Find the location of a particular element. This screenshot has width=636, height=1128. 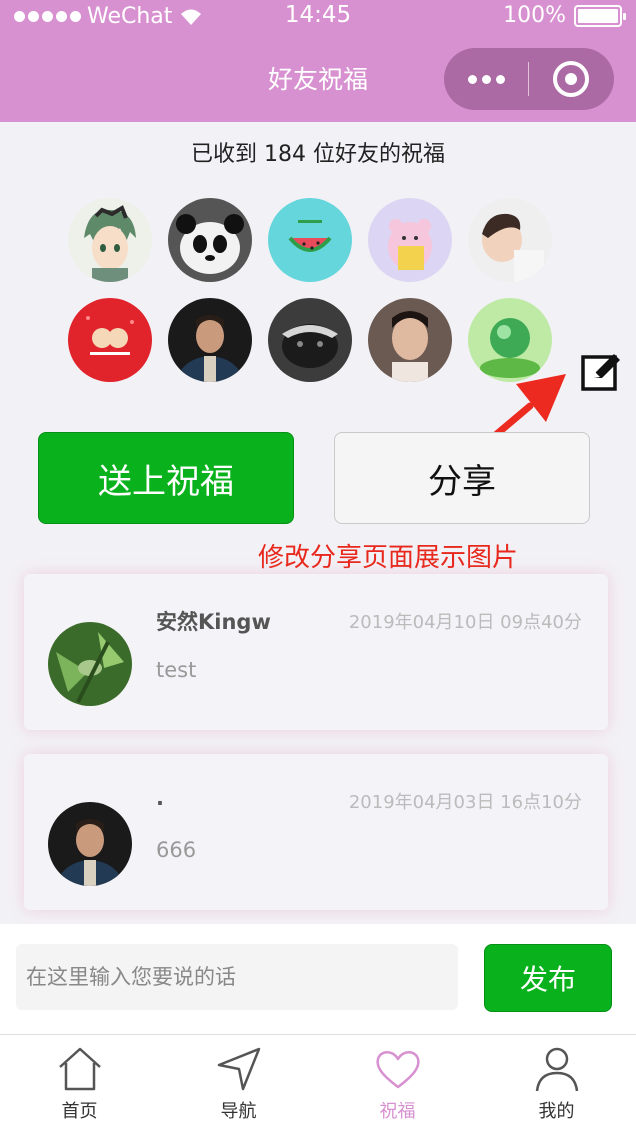

battery-icon is located at coordinates (600, 15).